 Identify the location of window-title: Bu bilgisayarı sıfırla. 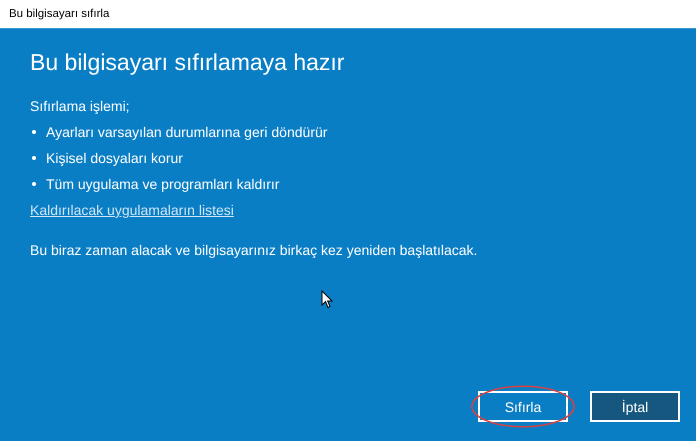
(59, 14).